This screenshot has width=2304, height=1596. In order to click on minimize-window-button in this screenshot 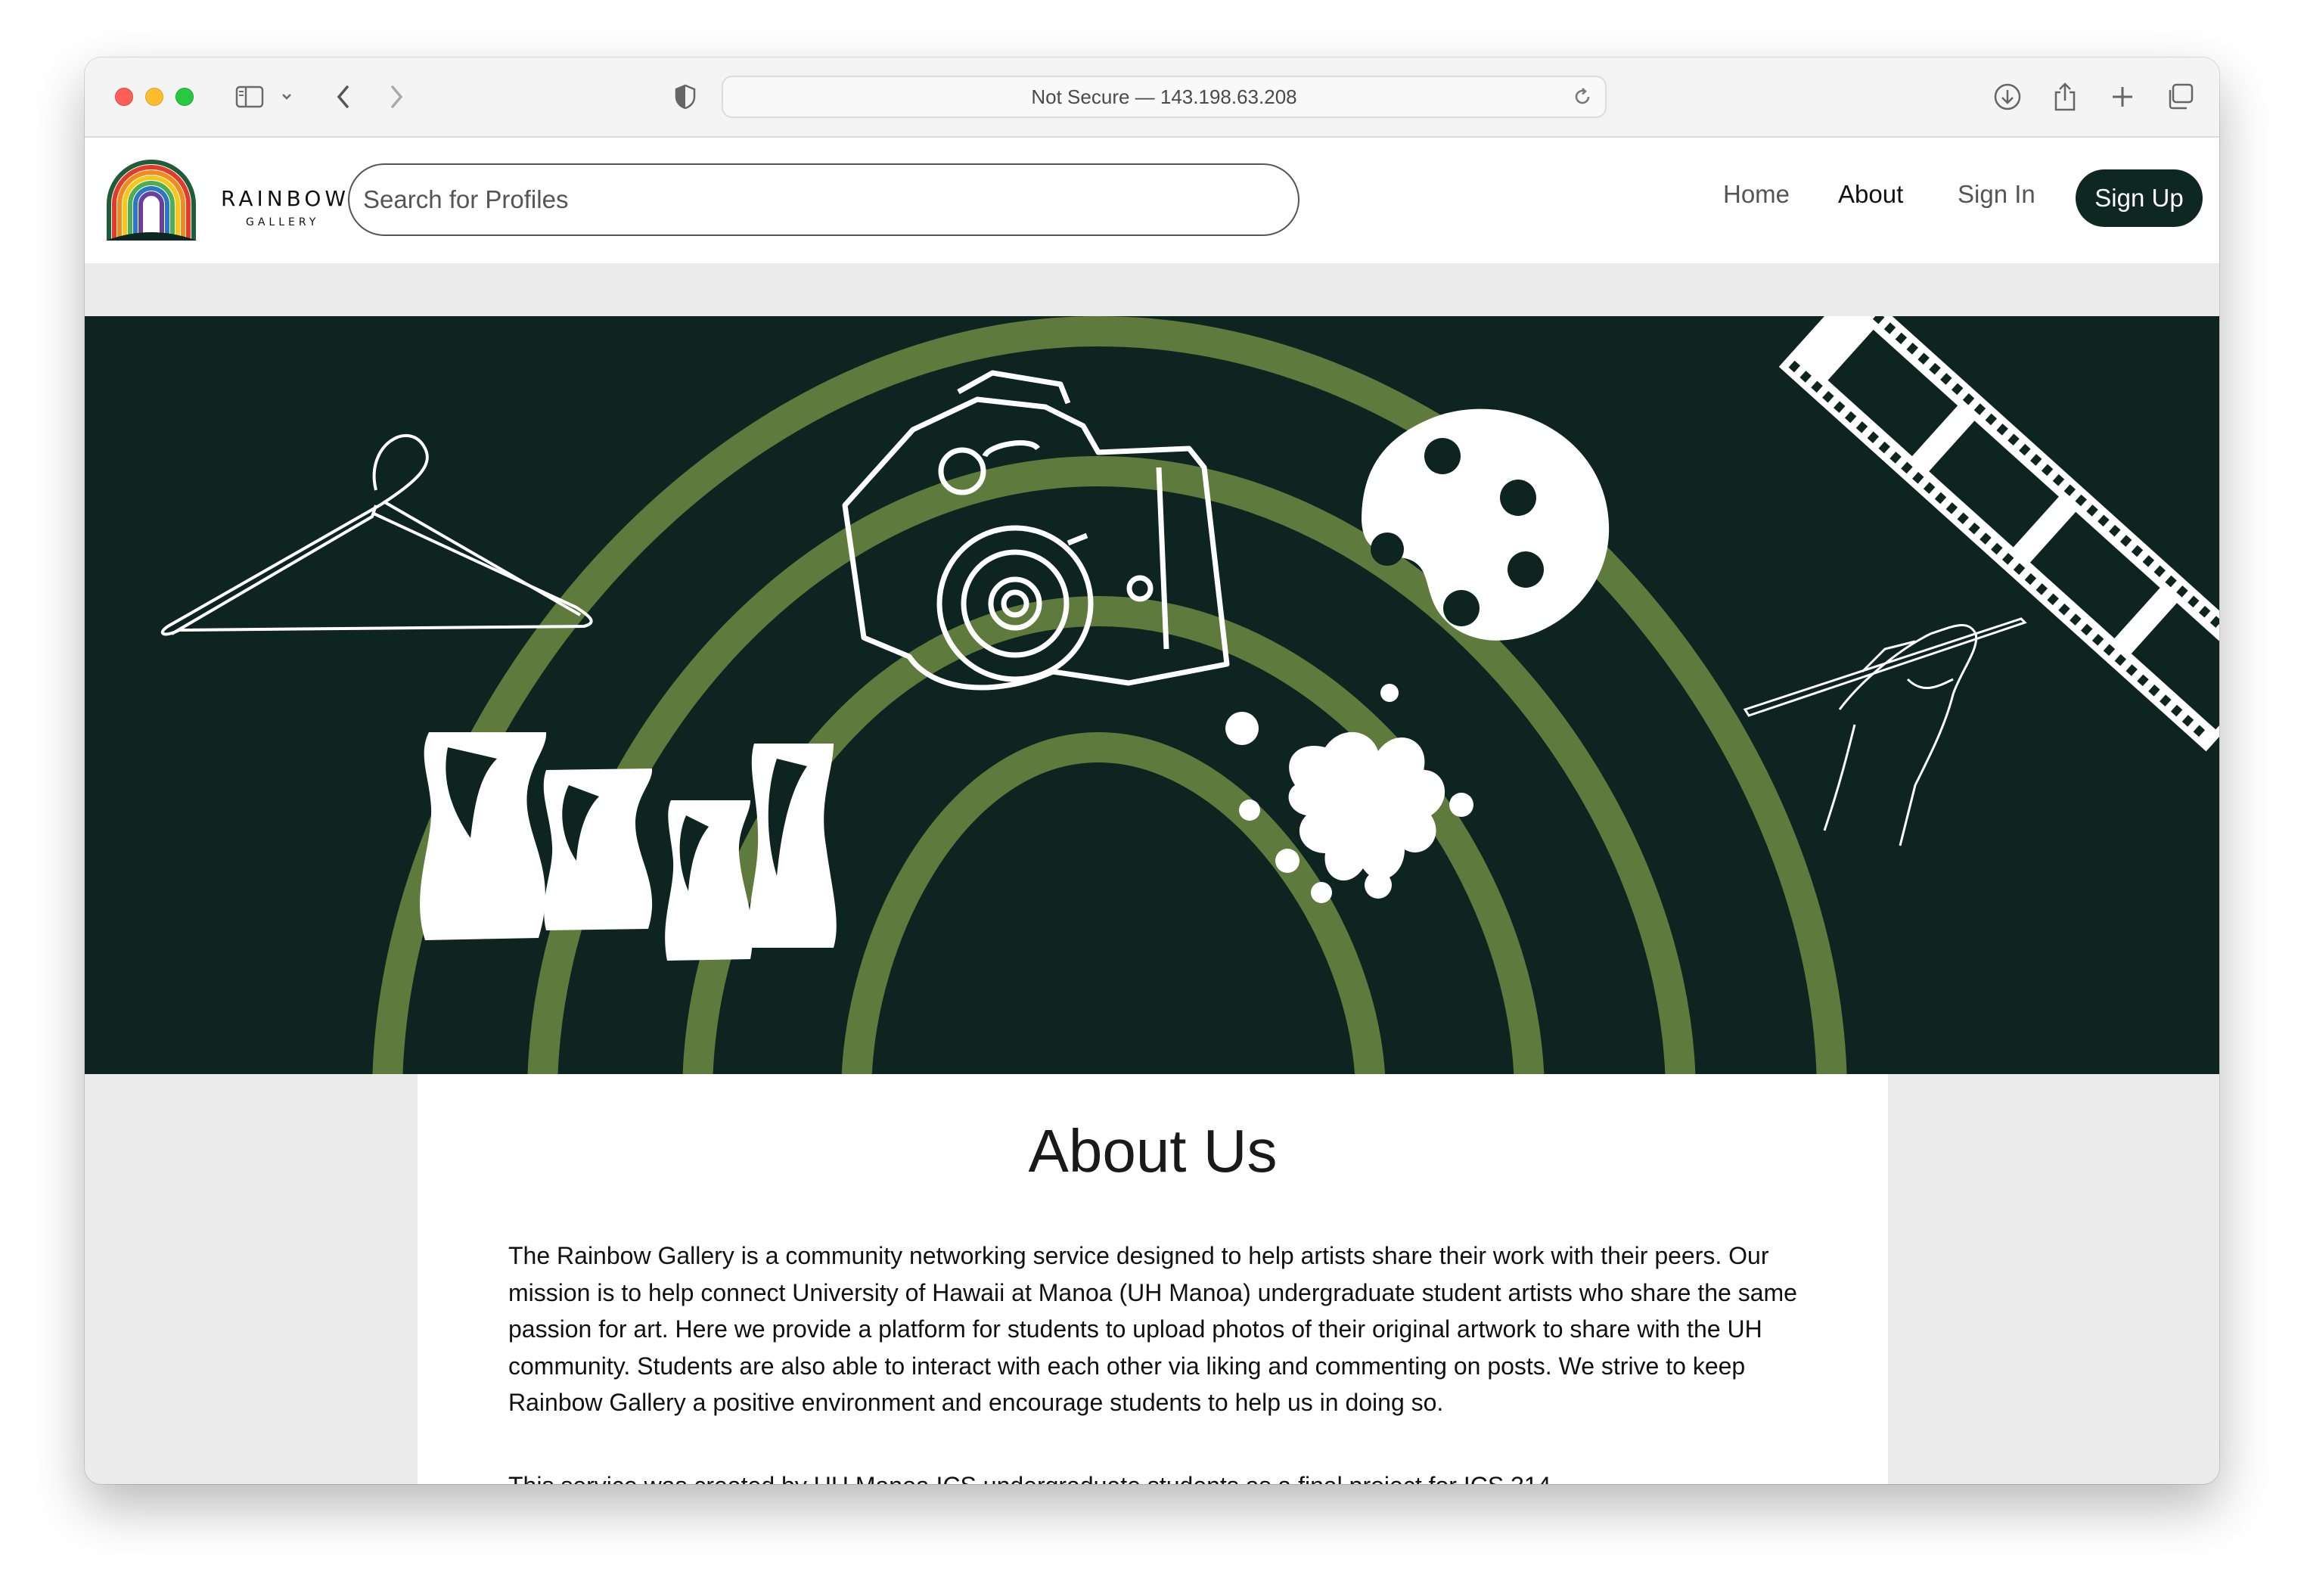, I will do `click(154, 97)`.